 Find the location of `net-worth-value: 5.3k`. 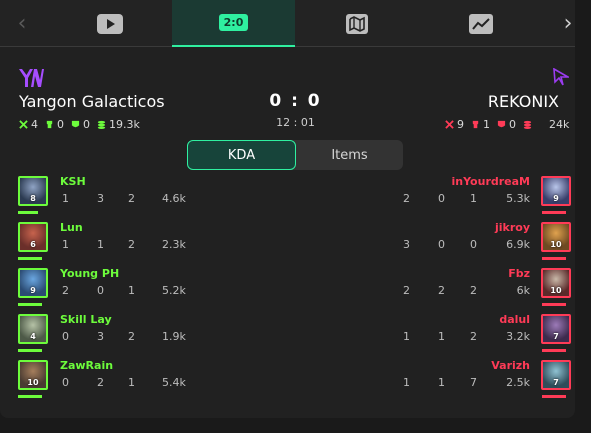

net-worth-value: 5.3k is located at coordinates (518, 198).